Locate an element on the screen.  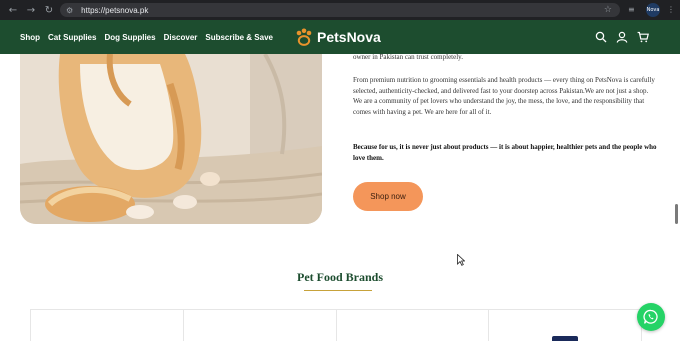
browser-toolbar: ← → ↻ ⚙ https://petsnova.pk ☆ ≡ Nova ⋮ is located at coordinates (340, 10).